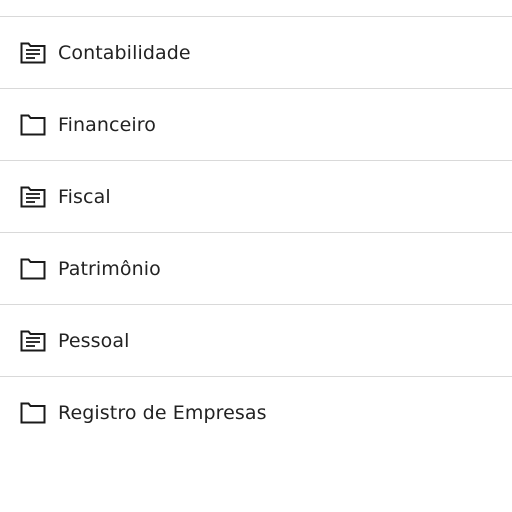 The image size is (512, 512). Describe the element at coordinates (256, 269) in the screenshot. I see `list-item-patrimonio: Patrimônio` at that location.